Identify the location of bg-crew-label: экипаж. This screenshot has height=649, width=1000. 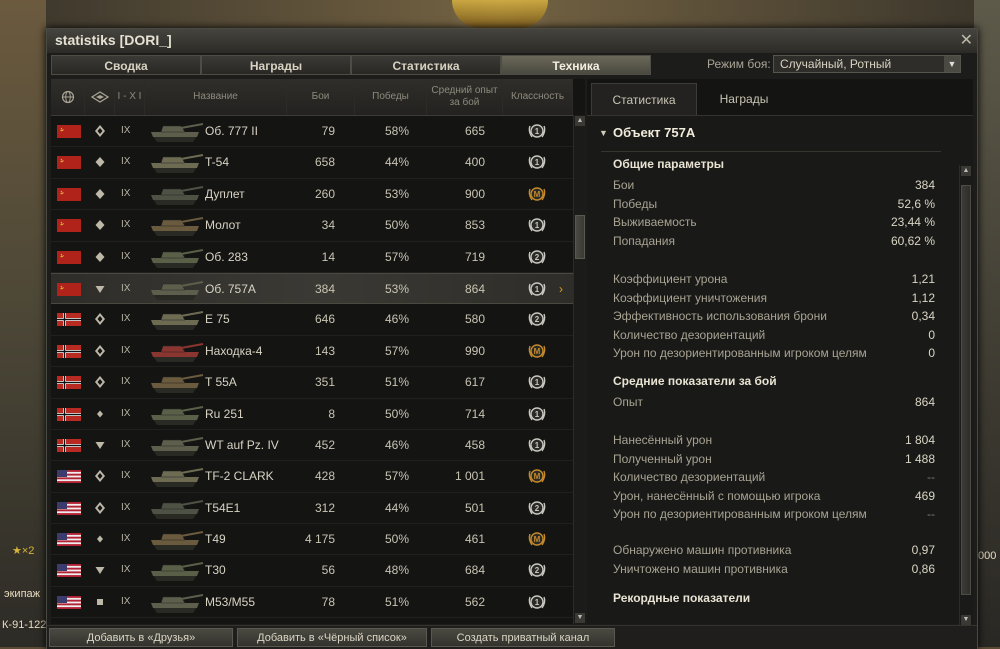
(22, 594).